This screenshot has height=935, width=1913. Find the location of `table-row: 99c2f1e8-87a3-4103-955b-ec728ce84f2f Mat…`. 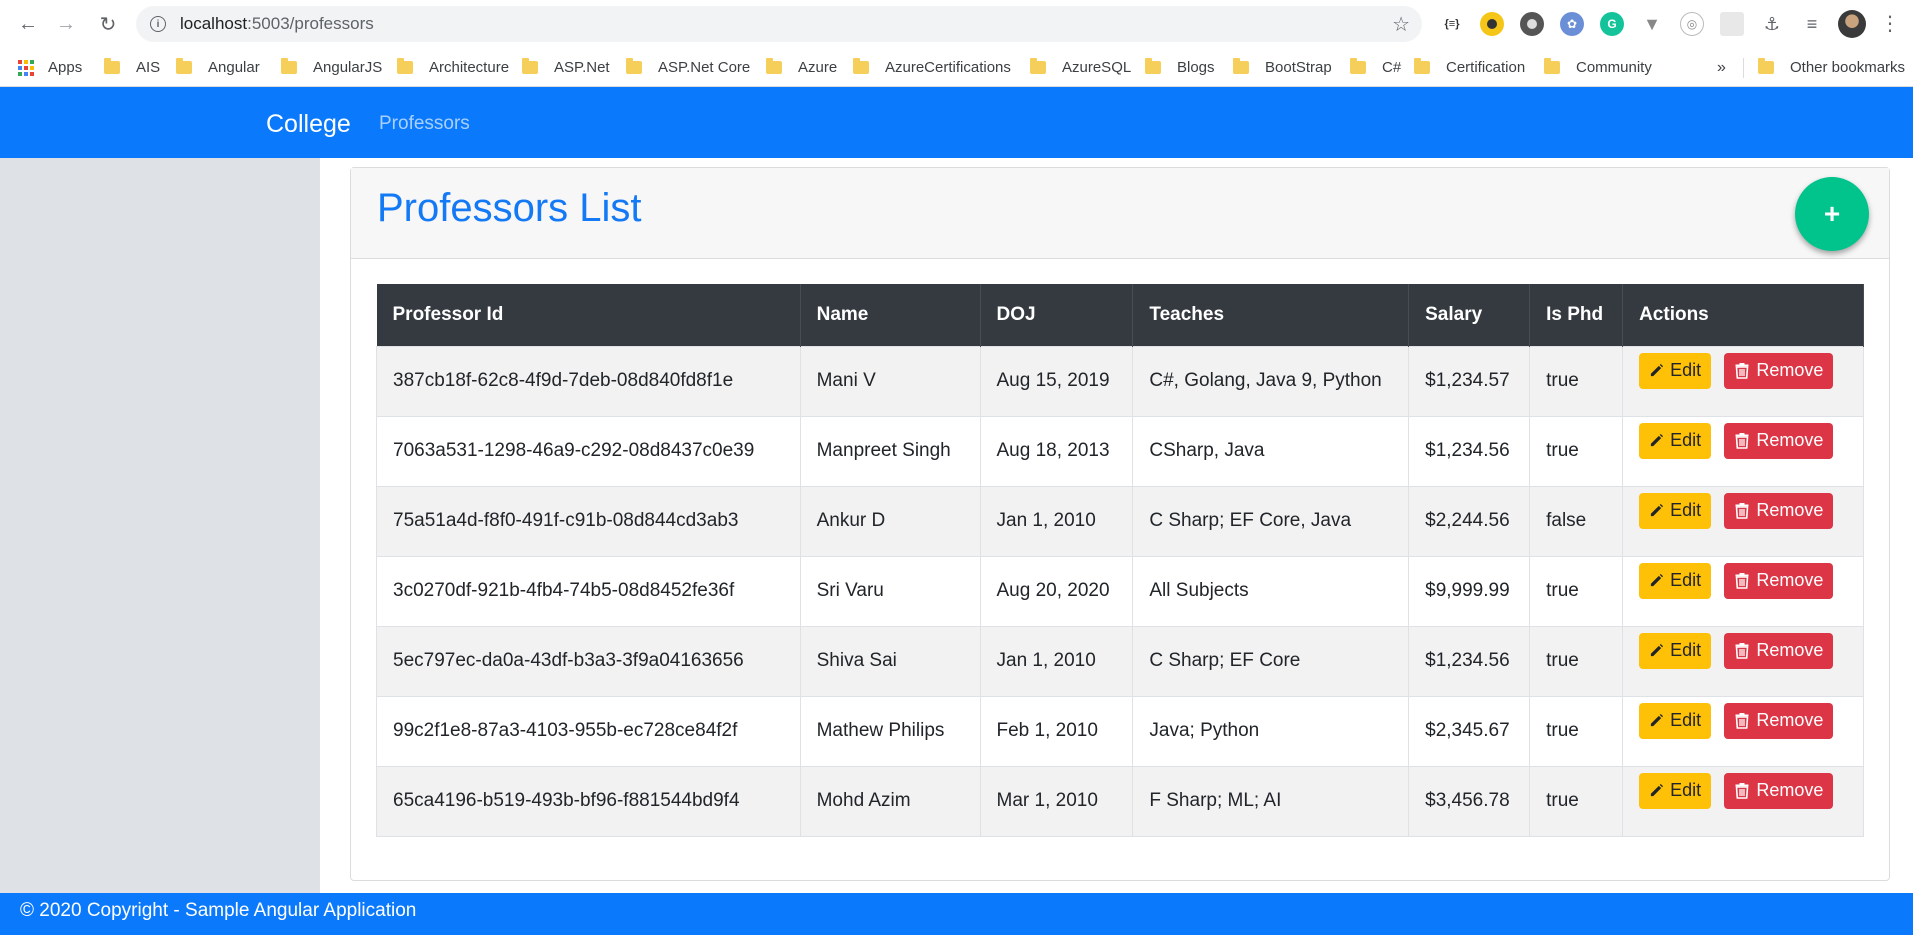

table-row: 99c2f1e8-87a3-4103-955b-ec728ce84f2f Mat… is located at coordinates (1120, 730).